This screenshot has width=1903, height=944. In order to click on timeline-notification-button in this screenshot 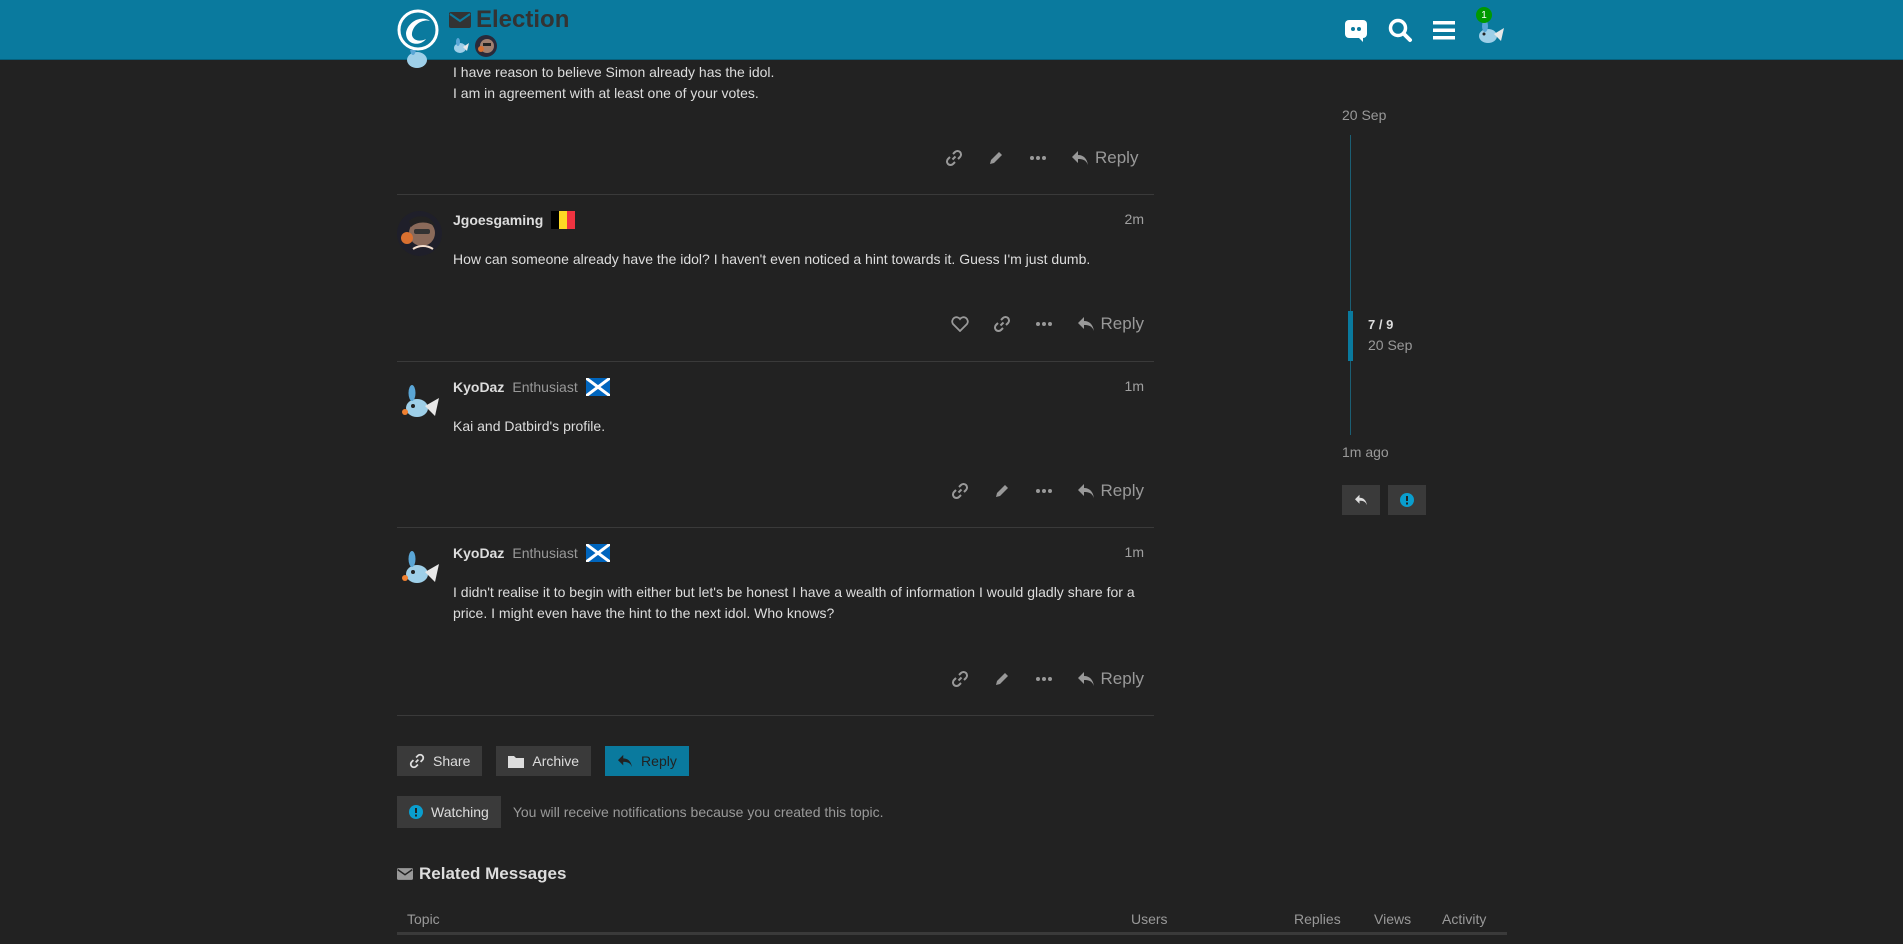, I will do `click(1407, 500)`.